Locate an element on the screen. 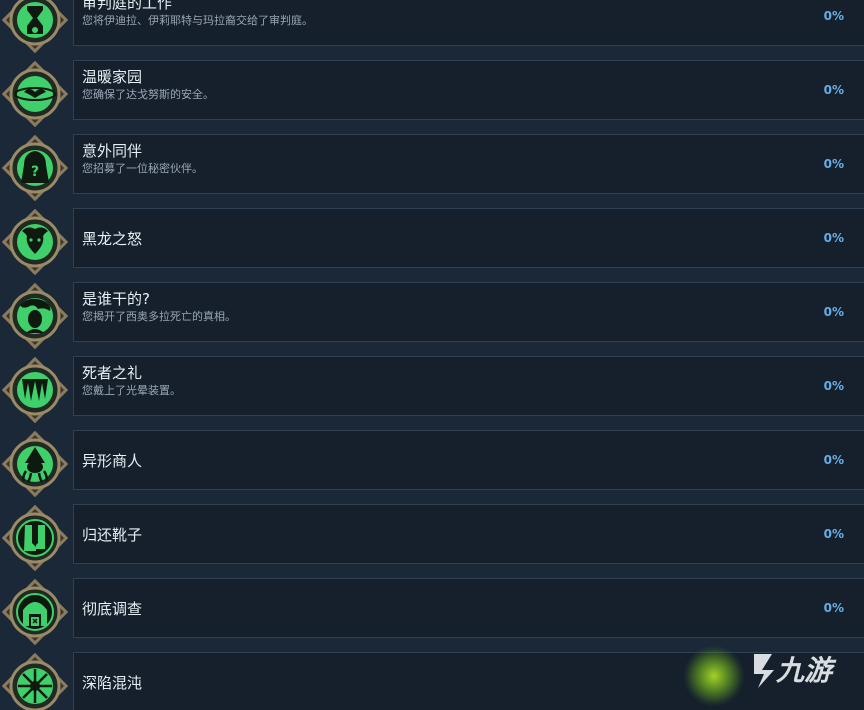 The height and width of the screenshot is (710, 864). achievement-title: 是谁干的? is located at coordinates (116, 299).